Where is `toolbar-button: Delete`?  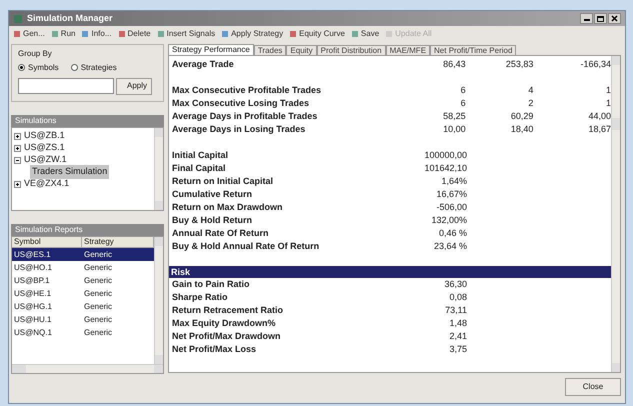 toolbar-button: Delete is located at coordinates (134, 34).